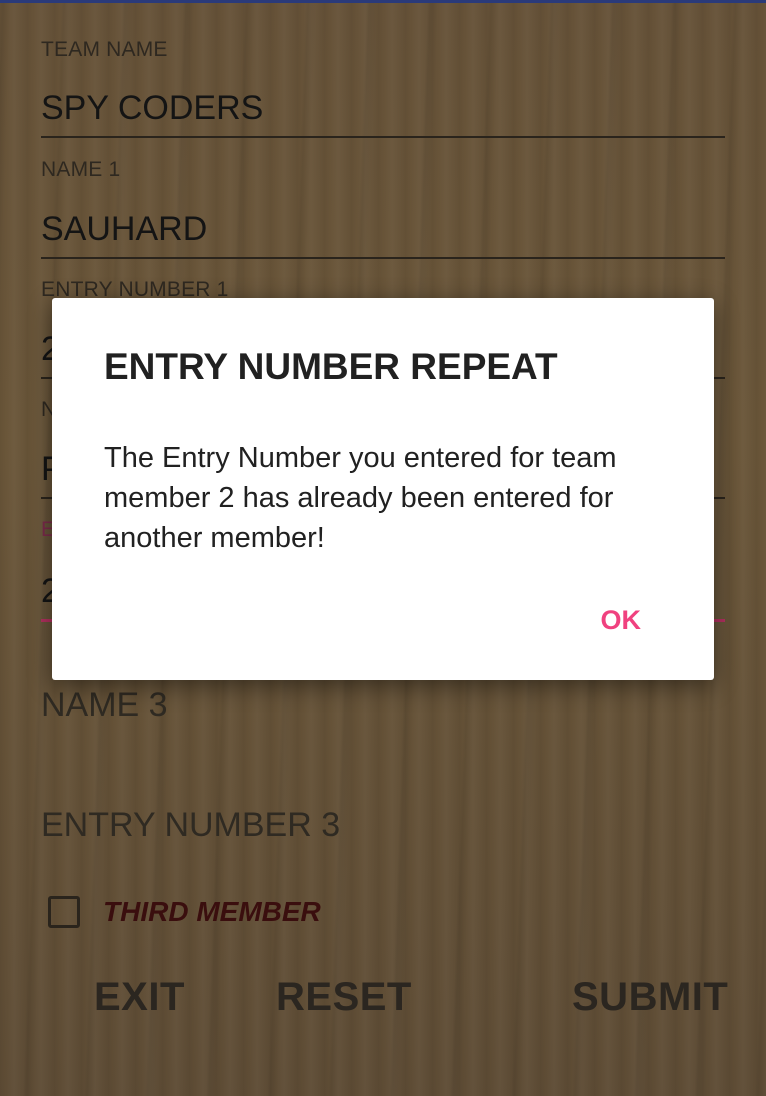 The width and height of the screenshot is (766, 1096). Describe the element at coordinates (64, 912) in the screenshot. I see `third-member-checkbox` at that location.